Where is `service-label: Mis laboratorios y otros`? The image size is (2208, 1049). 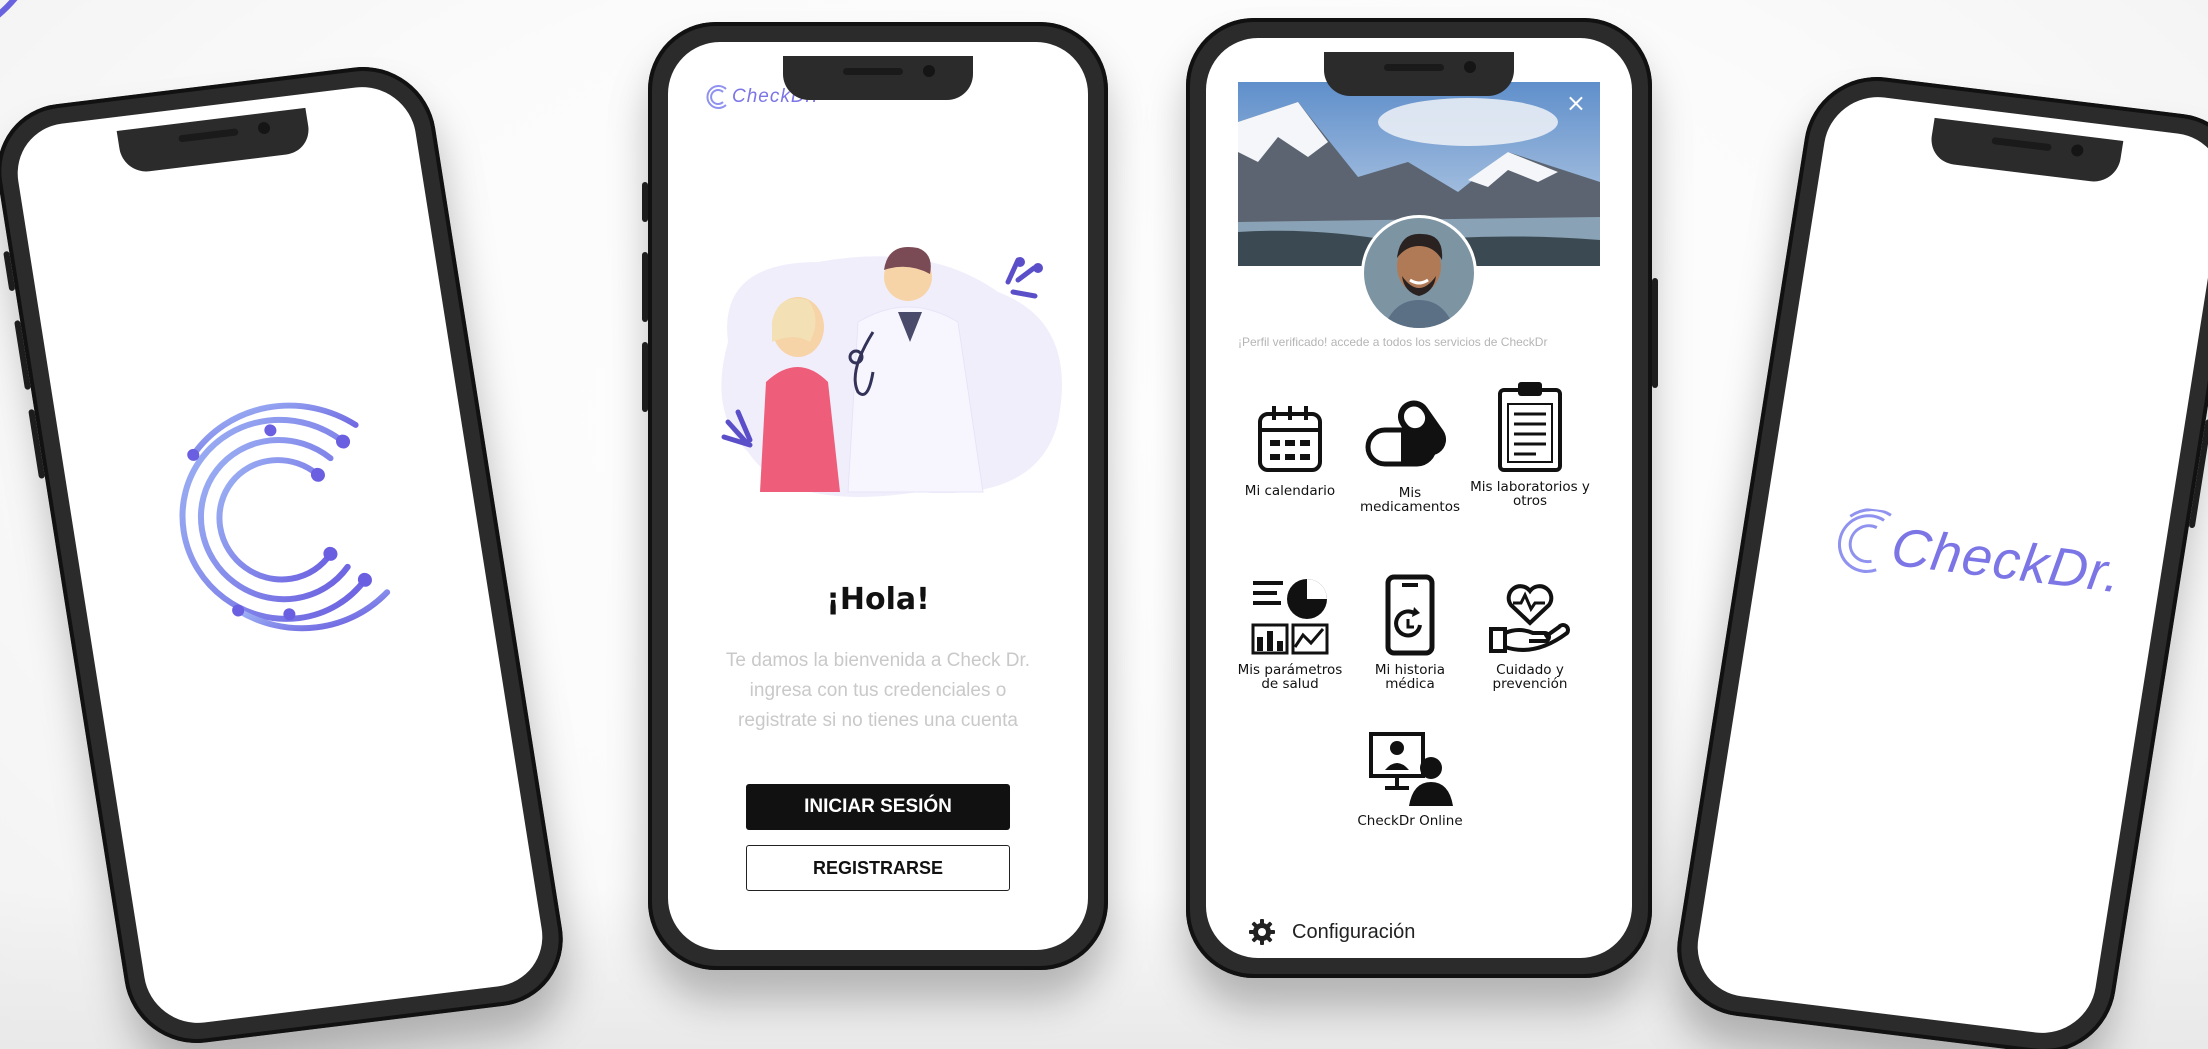 service-label: Mis laboratorios y otros is located at coordinates (1530, 494).